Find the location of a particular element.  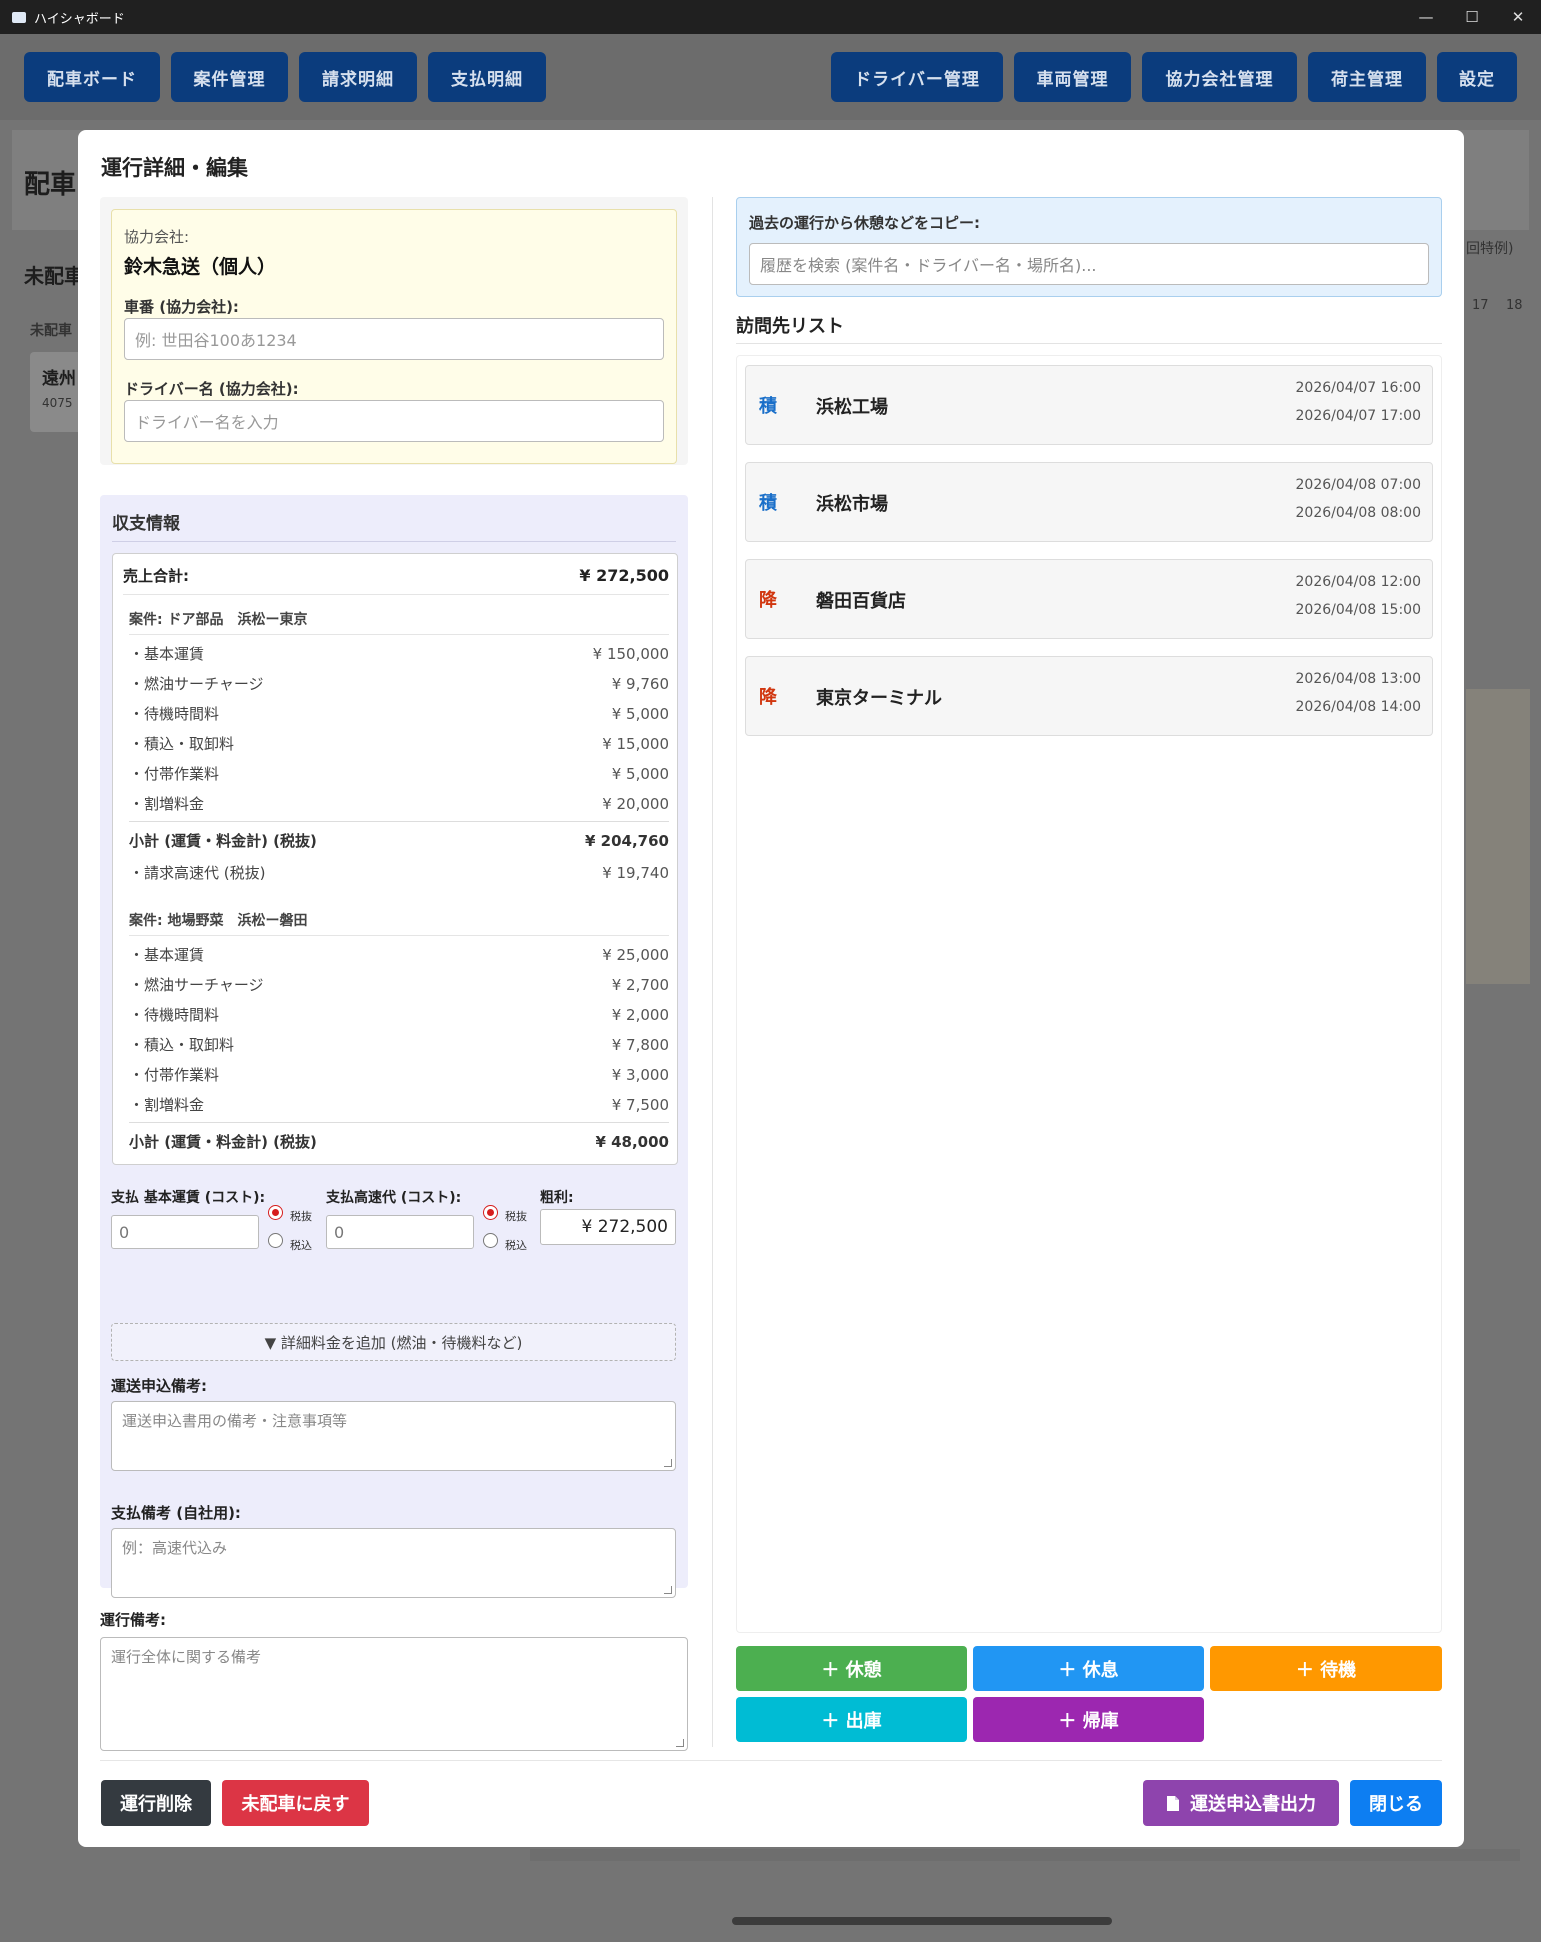

modal-title: 運行詳細・編集 is located at coordinates (174, 168).